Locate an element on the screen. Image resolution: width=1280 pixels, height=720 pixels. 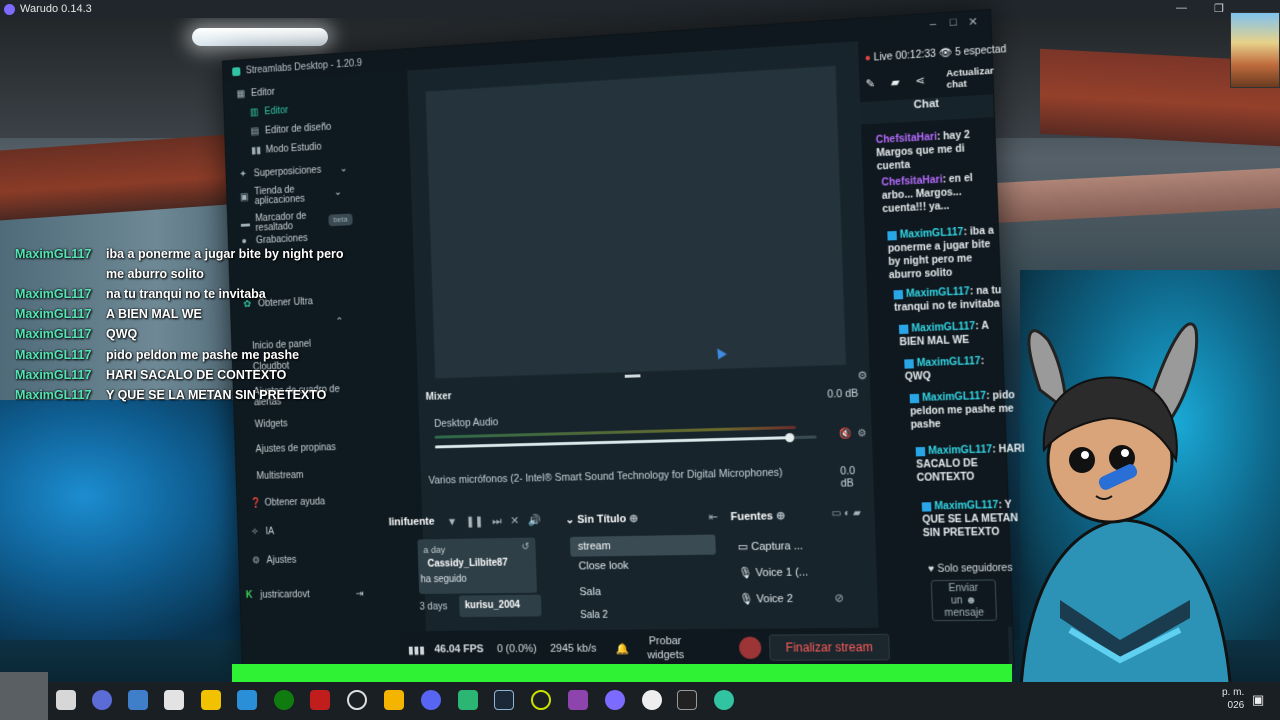
stream-preview is located at coordinates (635, 222).